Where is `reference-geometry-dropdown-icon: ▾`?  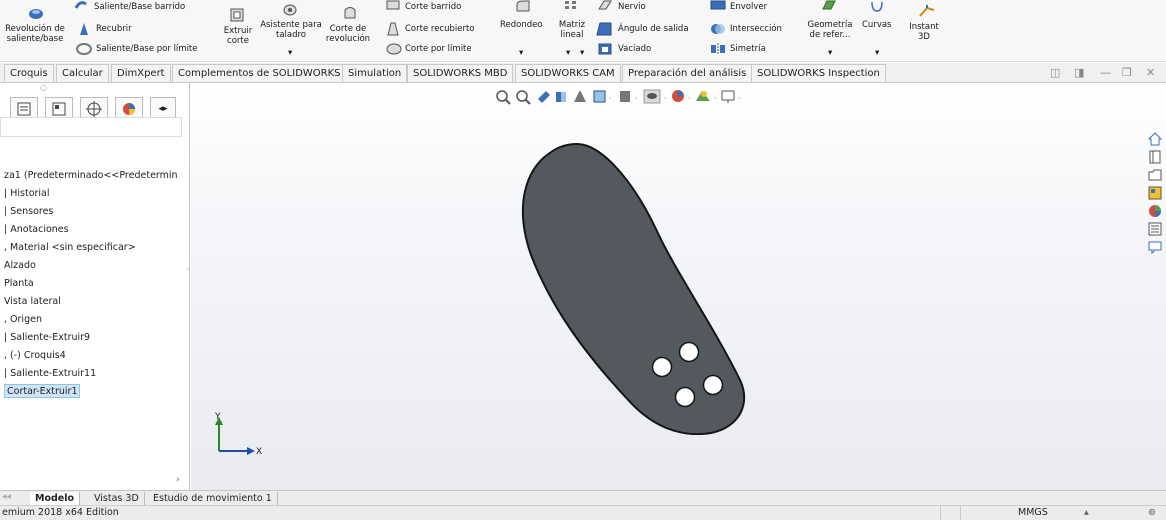
reference-geometry-dropdown-icon: ▾ is located at coordinates (830, 53).